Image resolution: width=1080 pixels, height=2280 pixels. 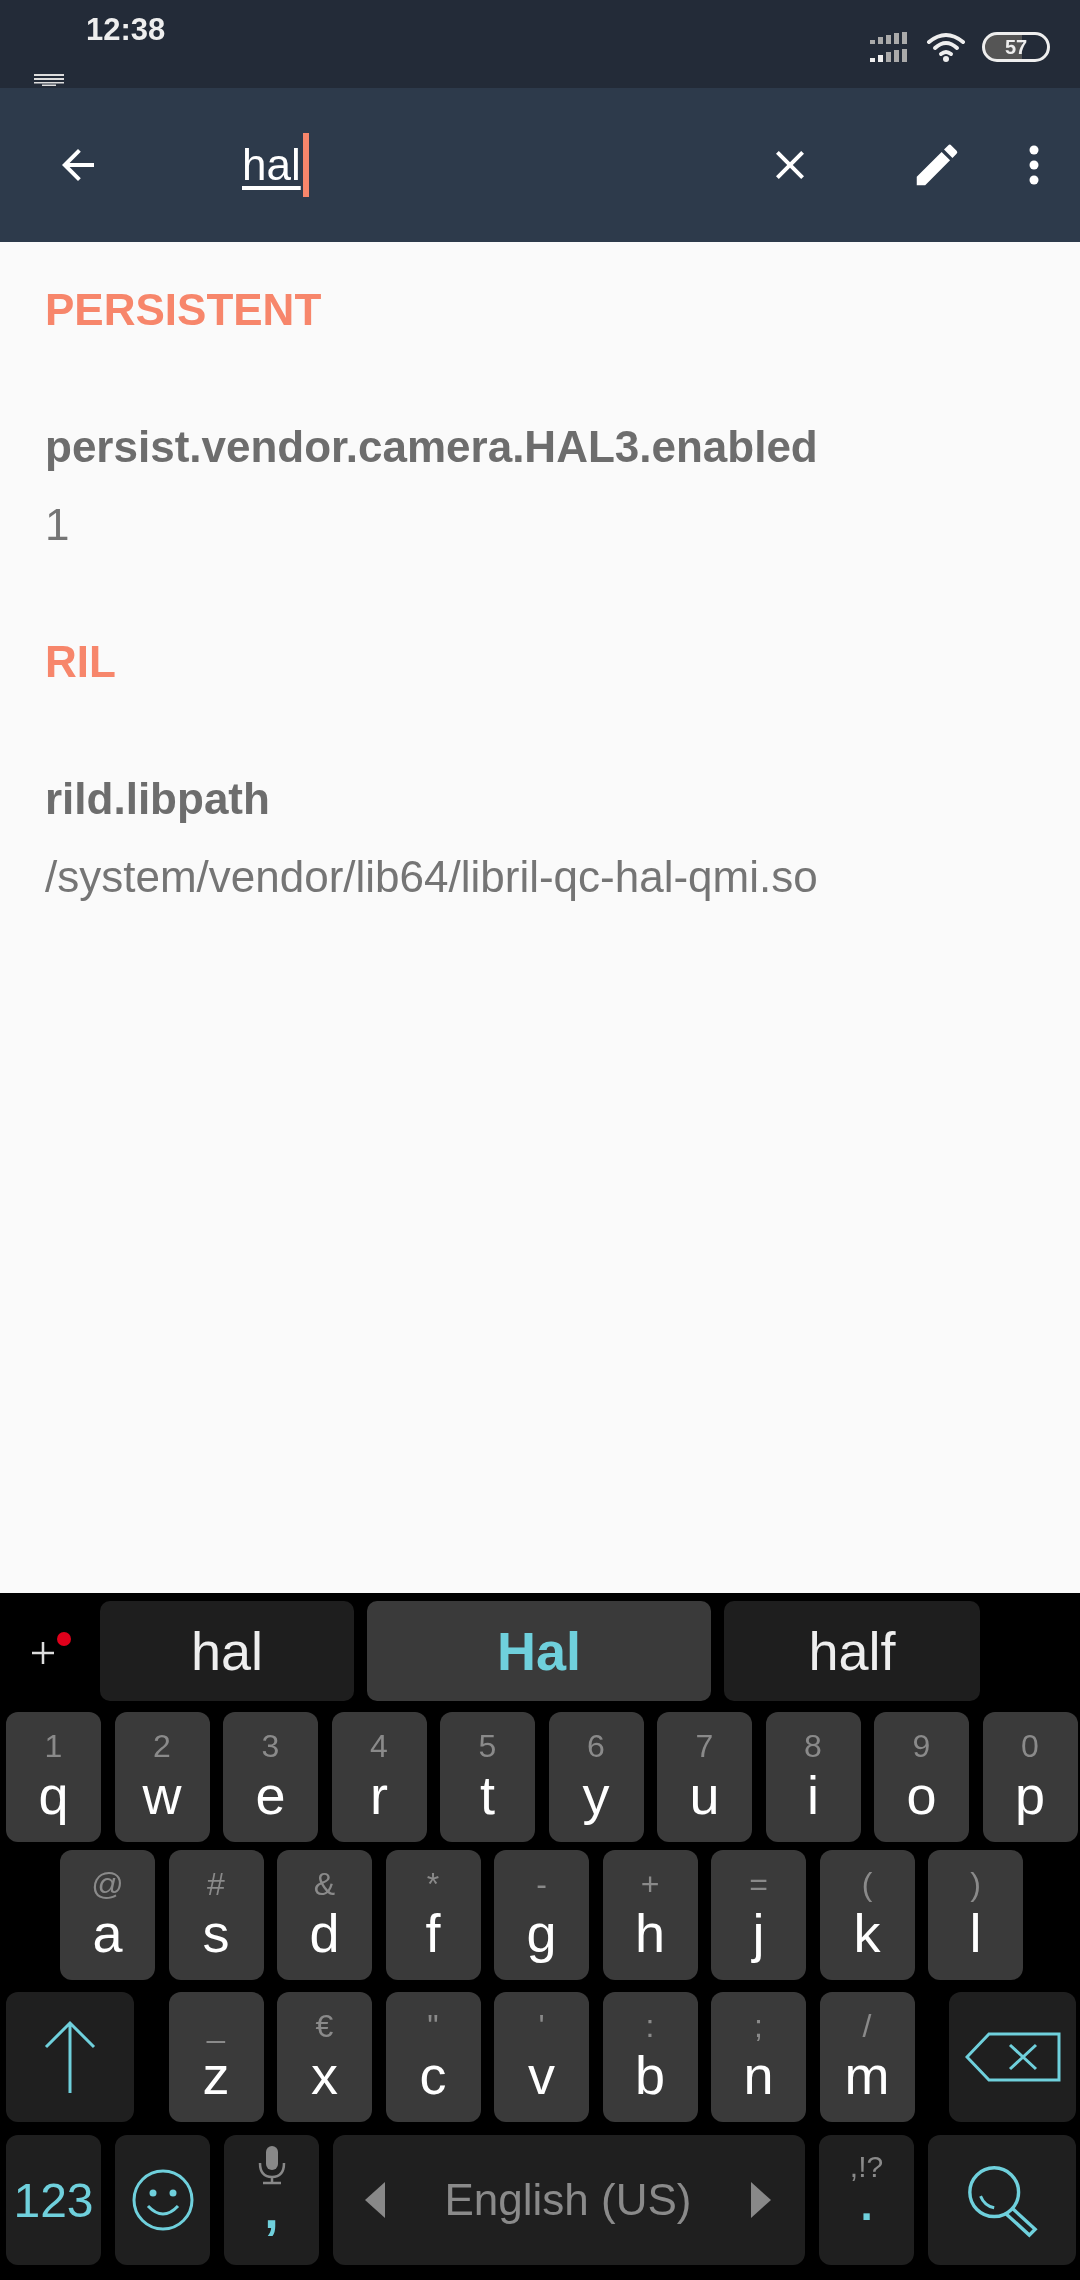 What do you see at coordinates (704, 1777) in the screenshot?
I see `key: 7 u` at bounding box center [704, 1777].